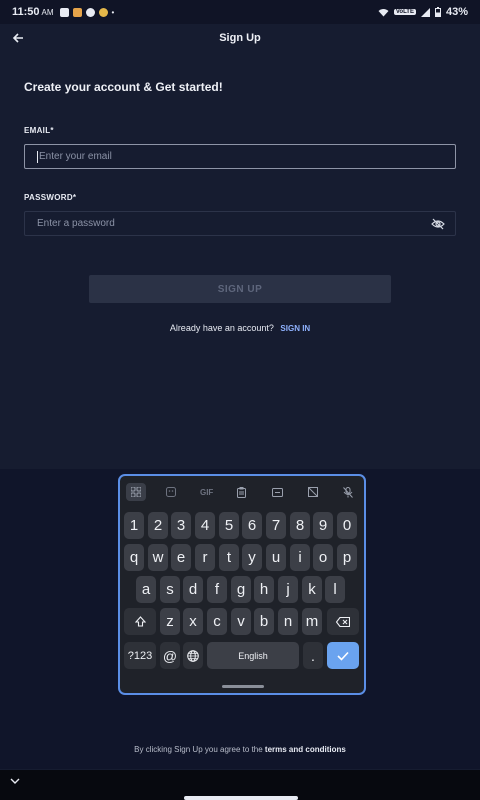  I want to click on email-placeholder: Enter your email, so click(75, 156).